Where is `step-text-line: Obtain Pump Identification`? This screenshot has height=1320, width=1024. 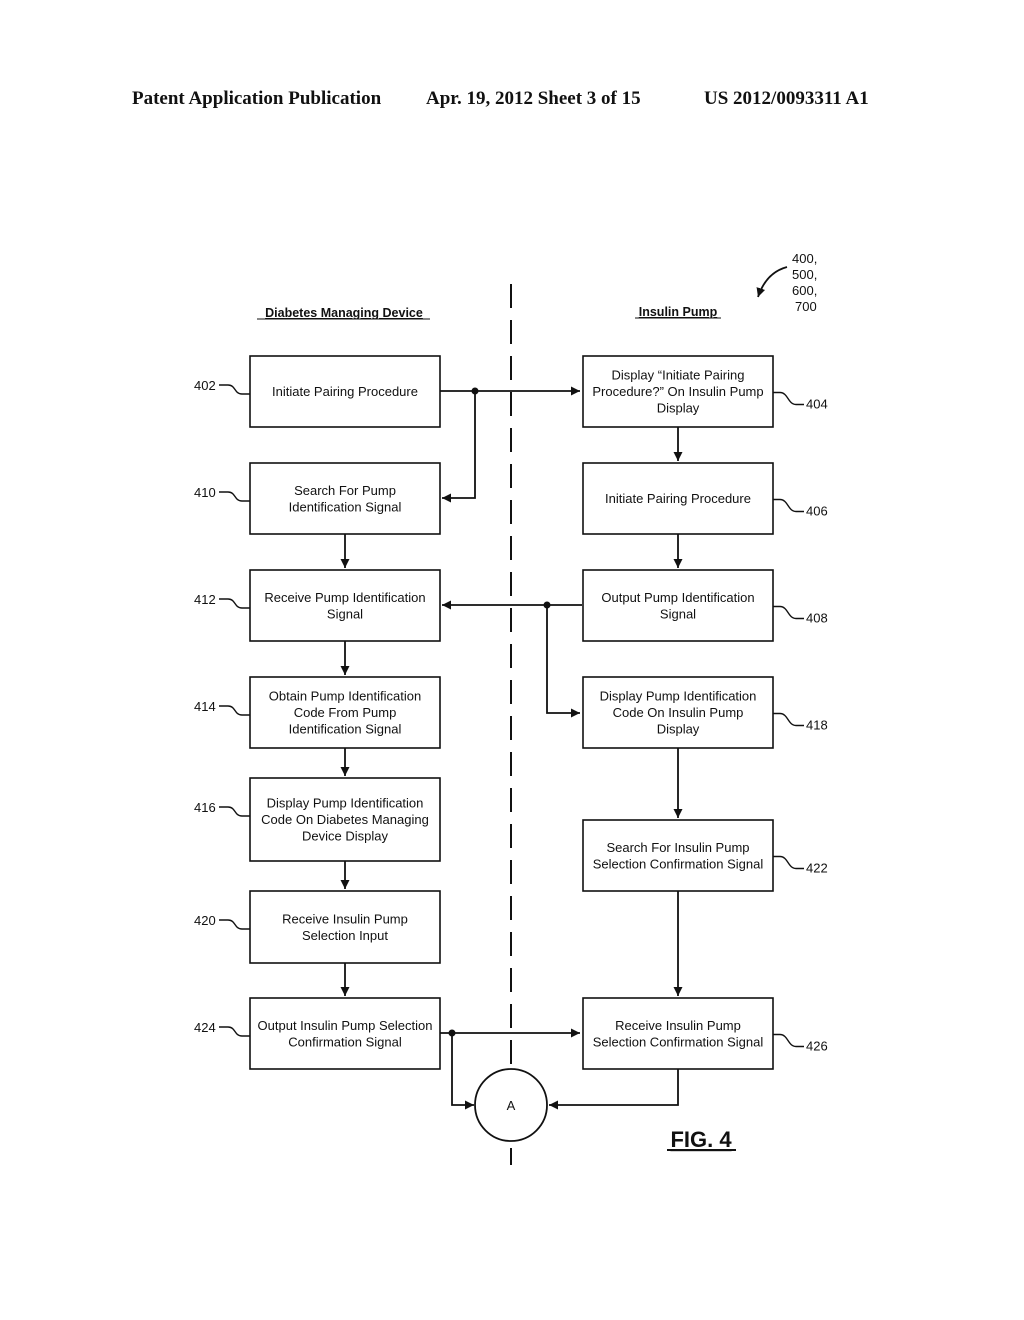
step-text-line: Obtain Pump Identification is located at coordinates (345, 696).